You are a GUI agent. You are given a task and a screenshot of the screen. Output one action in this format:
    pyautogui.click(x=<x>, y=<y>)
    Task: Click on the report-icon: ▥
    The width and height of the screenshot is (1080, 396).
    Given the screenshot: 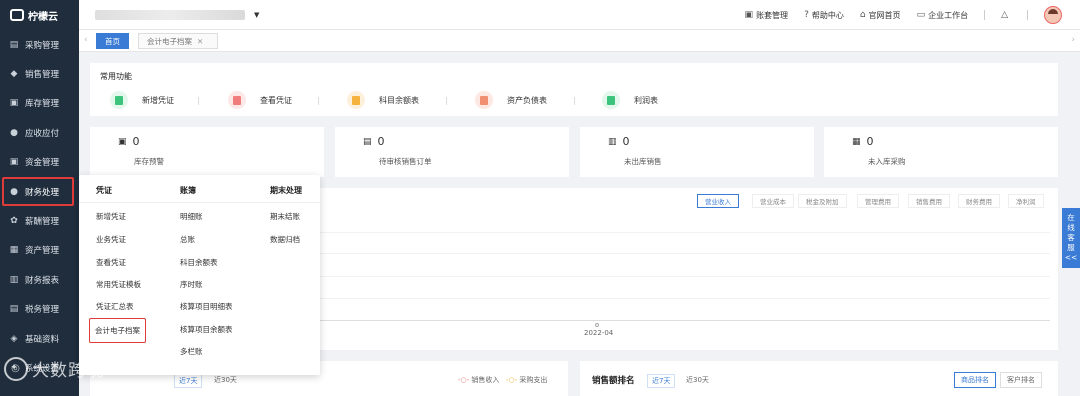 What is the action you would take?
    pyautogui.click(x=14, y=279)
    